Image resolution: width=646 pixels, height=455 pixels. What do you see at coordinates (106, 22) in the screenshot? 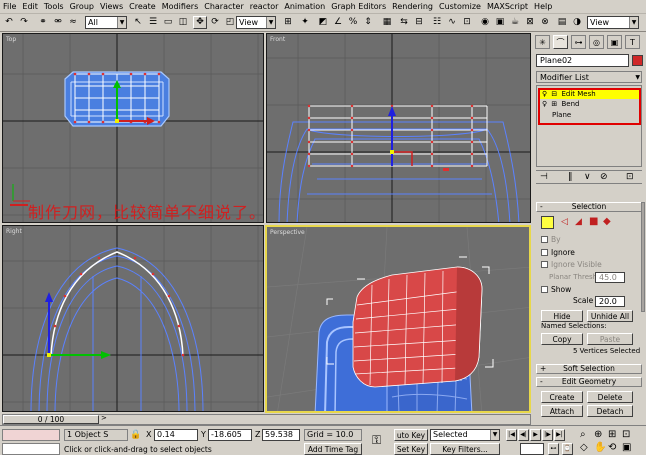
I see `selection-filter-dropdown: All ▼` at bounding box center [106, 22].